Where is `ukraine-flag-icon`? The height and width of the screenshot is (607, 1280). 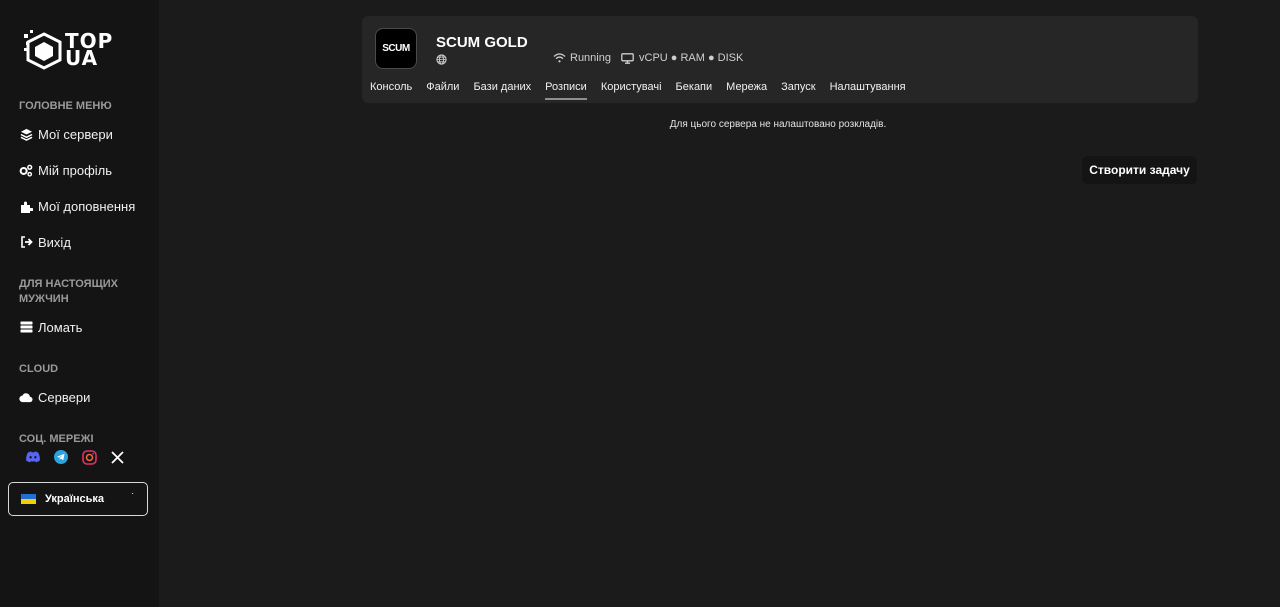
ukraine-flag-icon is located at coordinates (28, 499).